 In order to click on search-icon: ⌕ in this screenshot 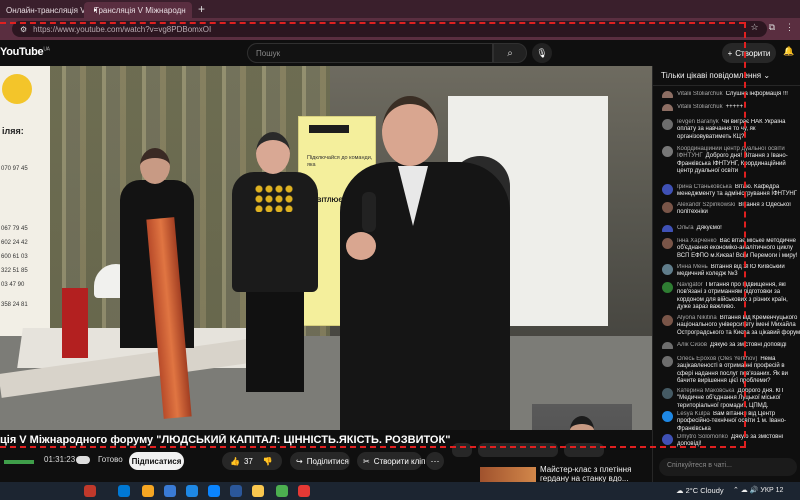, I will do `click(510, 53)`.